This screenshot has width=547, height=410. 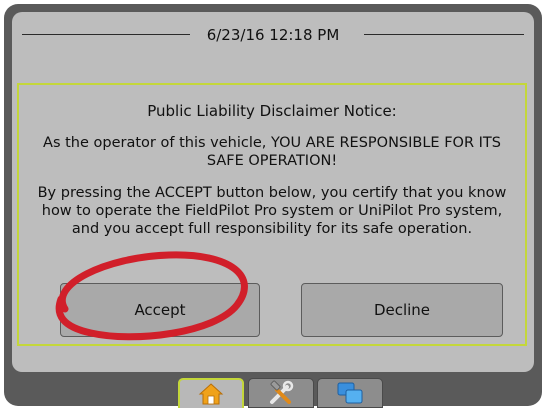 I want to click on screens-tab, so click(x=350, y=393).